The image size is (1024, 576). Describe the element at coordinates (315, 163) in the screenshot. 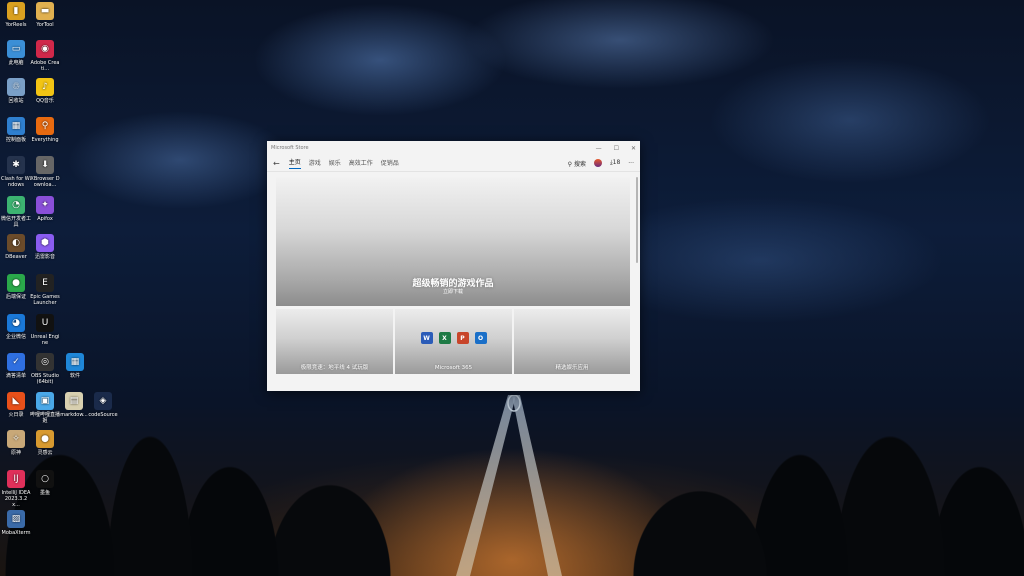

I see `tab-games: 游戏` at that location.